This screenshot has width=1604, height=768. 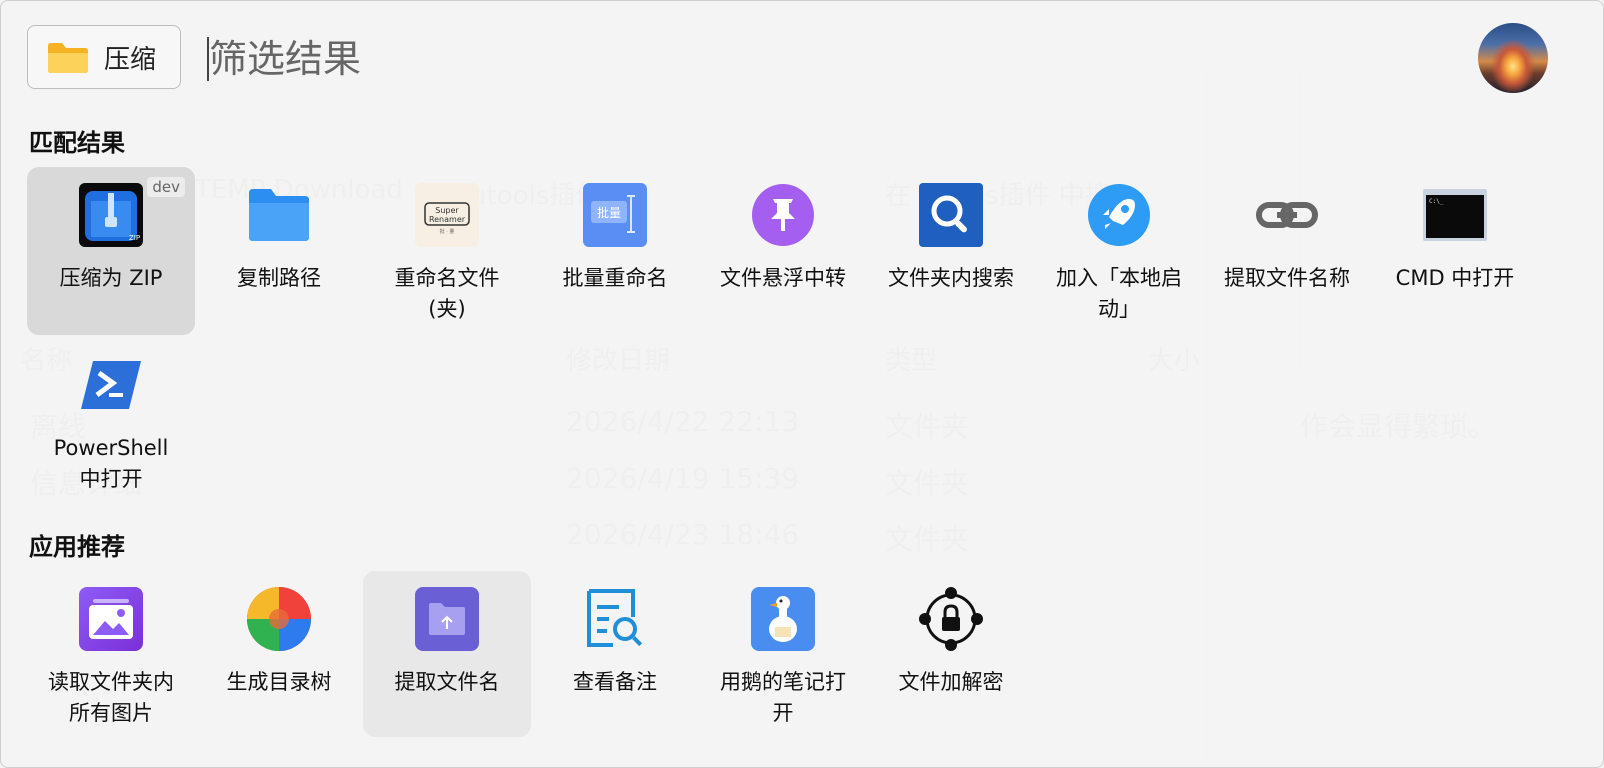 What do you see at coordinates (111, 421) in the screenshot?
I see `match-item-powershell: PowerShell 中打开` at bounding box center [111, 421].